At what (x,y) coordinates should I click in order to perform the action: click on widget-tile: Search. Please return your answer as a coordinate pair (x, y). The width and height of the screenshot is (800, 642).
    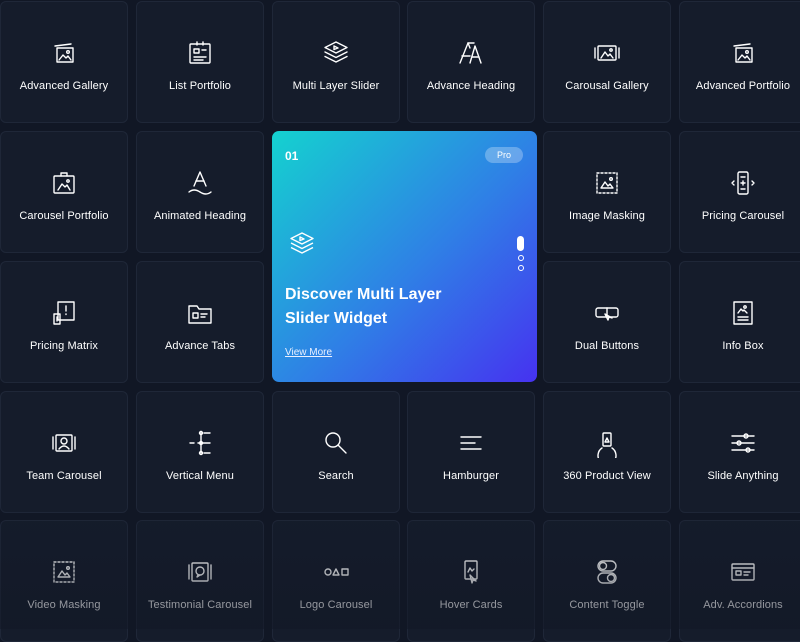
    Looking at the image, I should click on (336, 452).